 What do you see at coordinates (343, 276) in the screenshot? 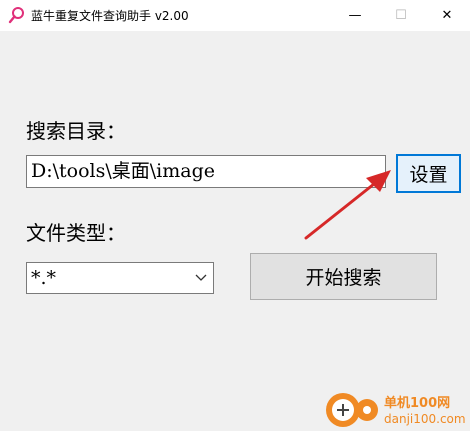
I see `start-search-button: 开始搜索` at bounding box center [343, 276].